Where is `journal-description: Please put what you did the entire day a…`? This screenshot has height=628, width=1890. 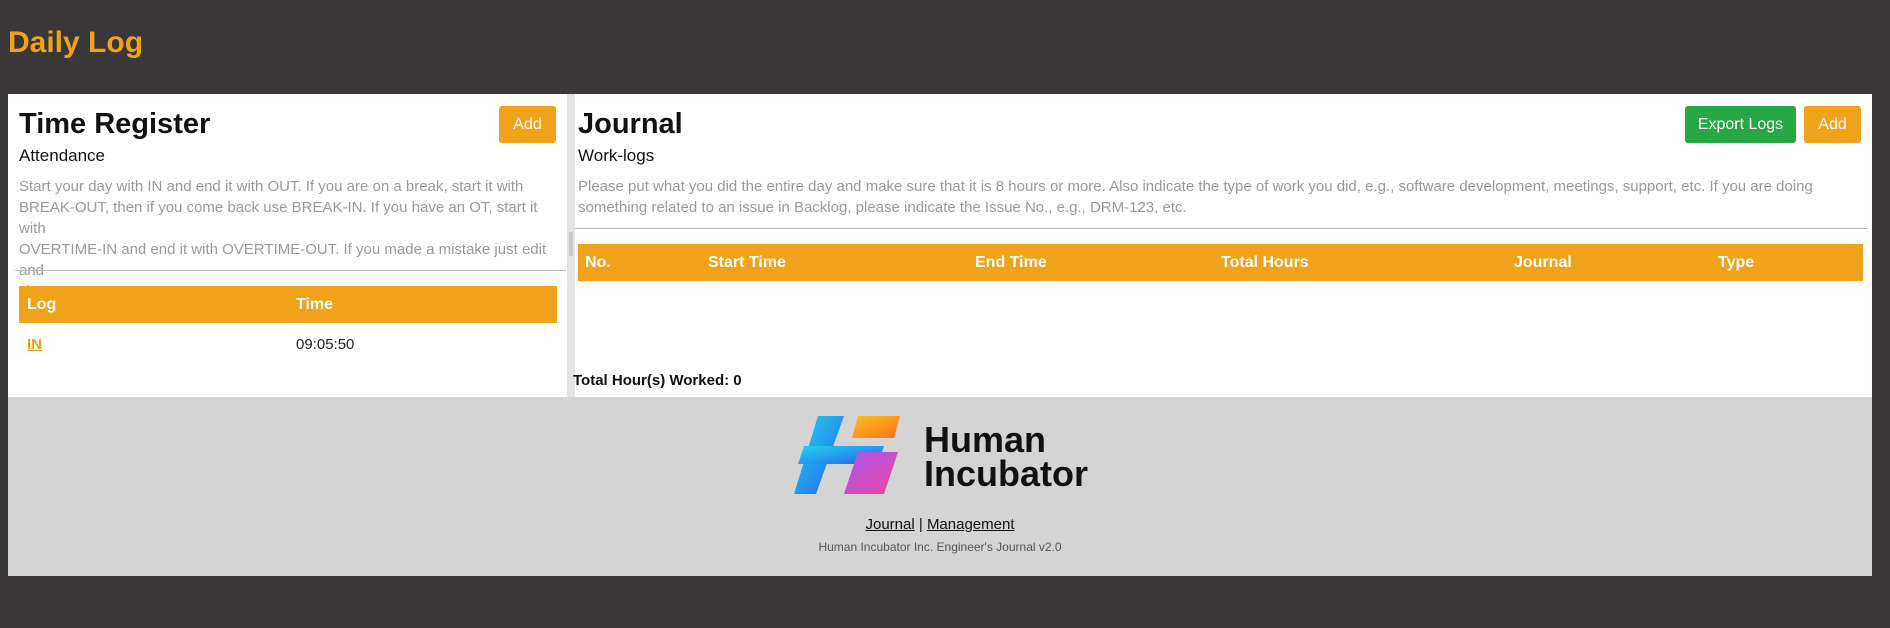 journal-description: Please put what you did the entire day a… is located at coordinates (1223, 197).